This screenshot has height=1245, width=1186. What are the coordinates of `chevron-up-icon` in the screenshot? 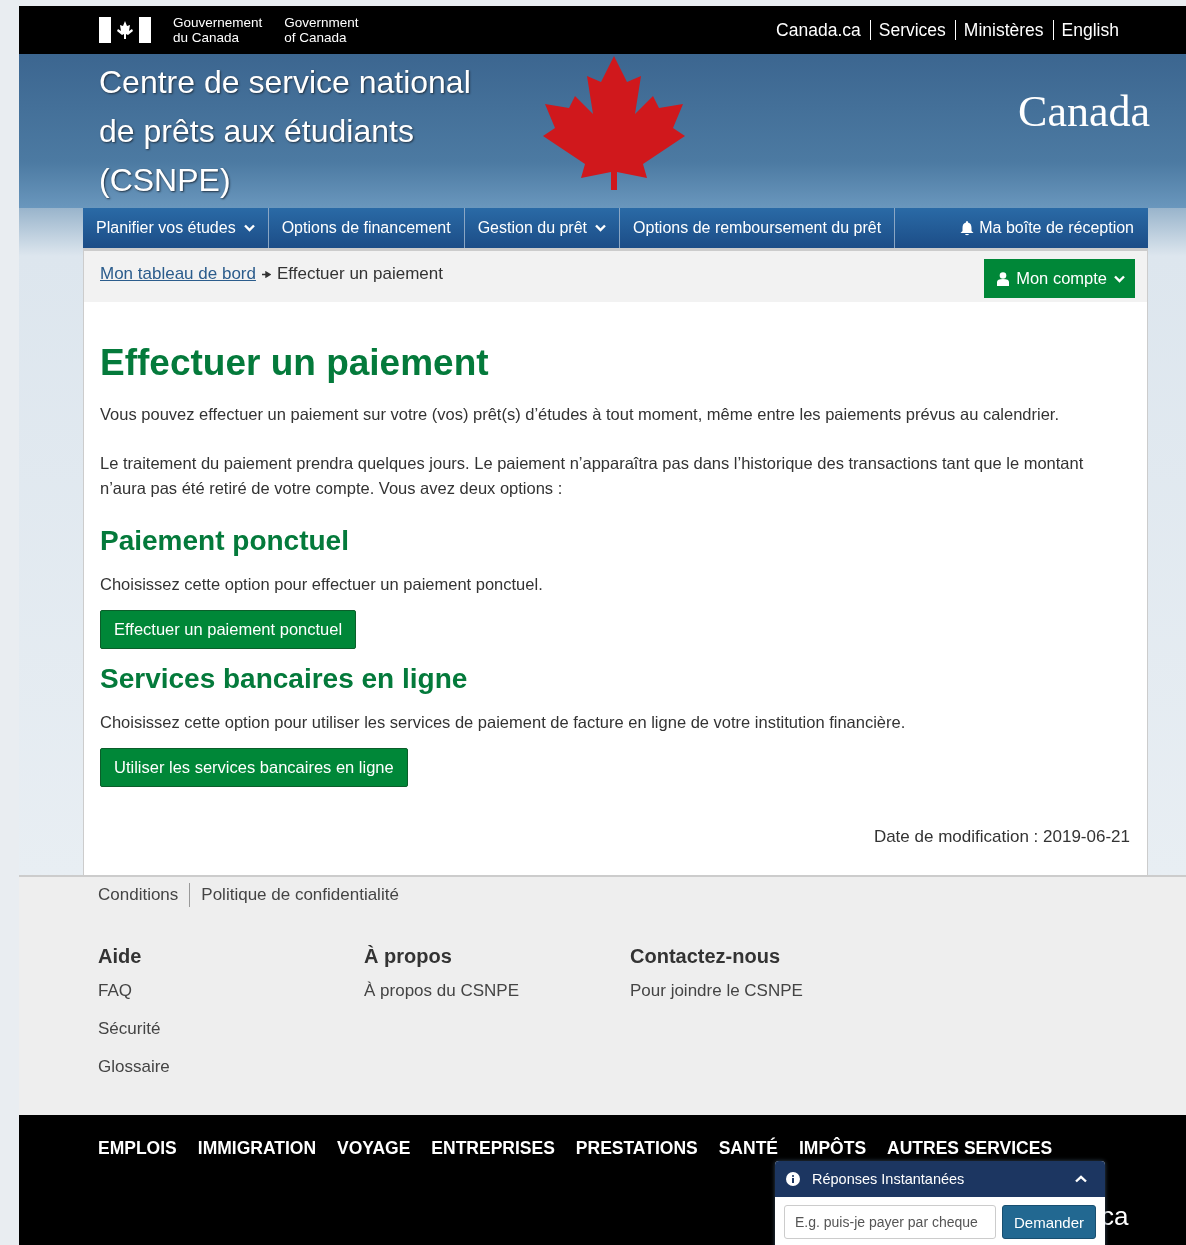 It's located at (1081, 1179).